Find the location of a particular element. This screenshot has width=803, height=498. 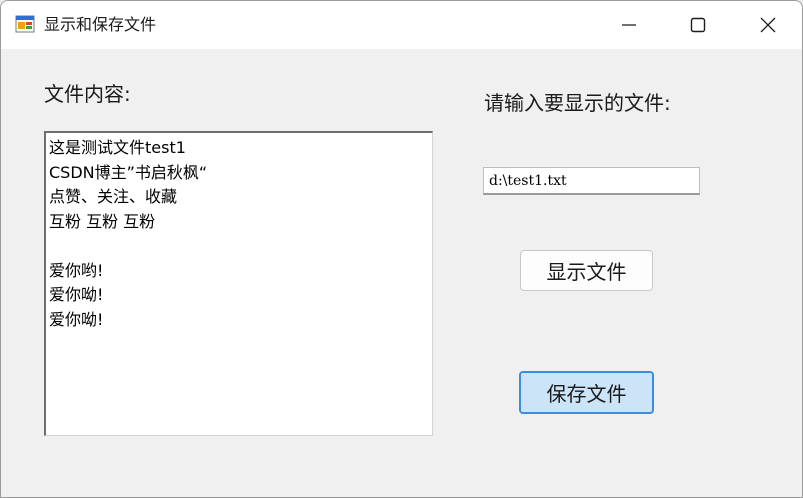

minimize-icon is located at coordinates (629, 25).